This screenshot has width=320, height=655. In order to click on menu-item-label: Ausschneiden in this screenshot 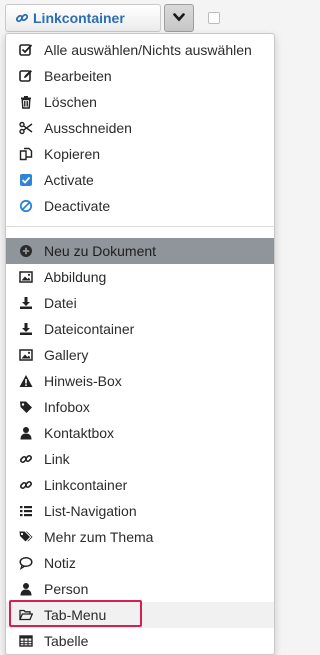, I will do `click(88, 128)`.